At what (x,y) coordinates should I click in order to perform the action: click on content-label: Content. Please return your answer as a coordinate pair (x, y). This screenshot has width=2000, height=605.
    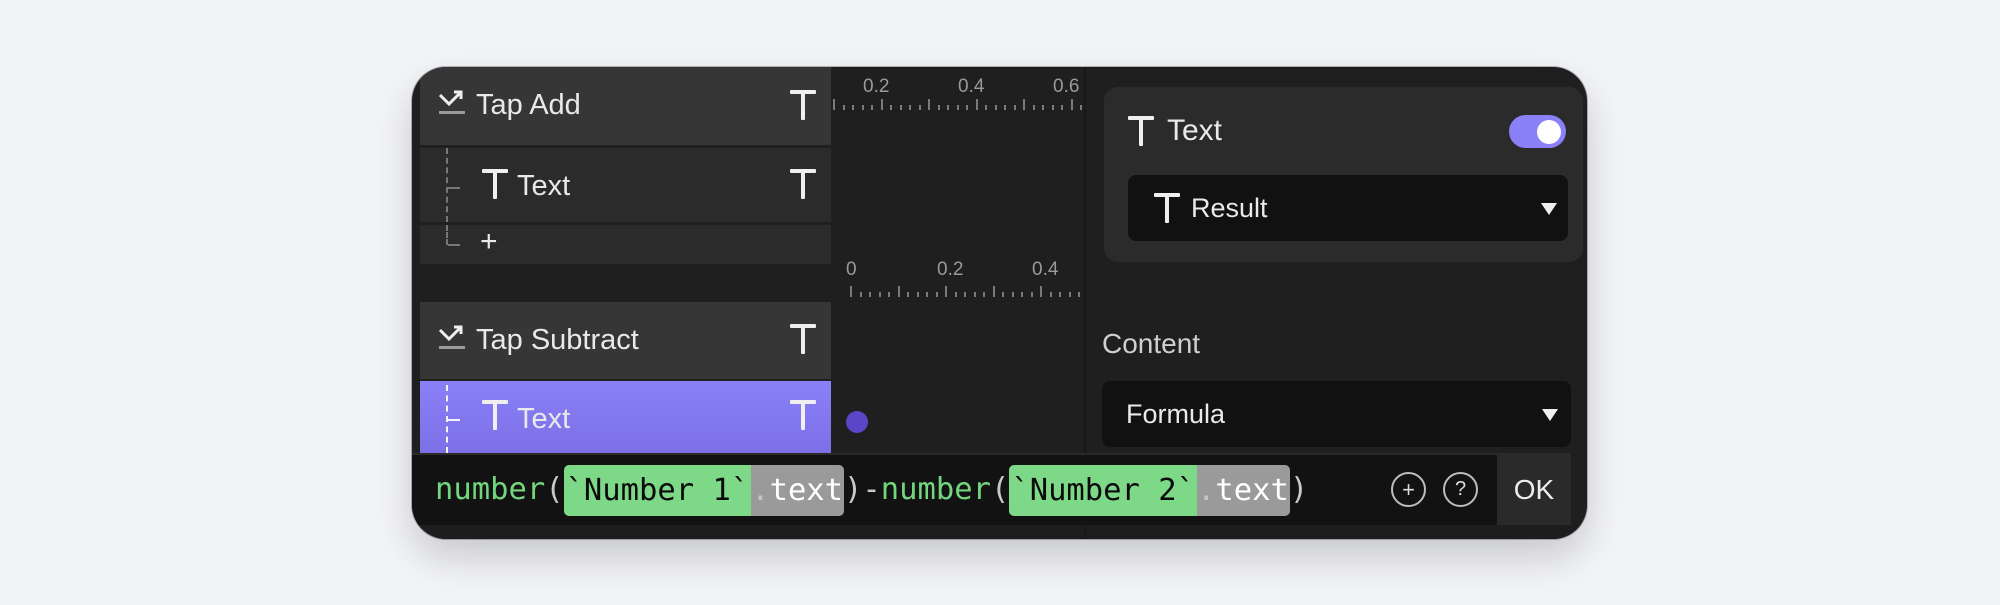
    Looking at the image, I should click on (1151, 343).